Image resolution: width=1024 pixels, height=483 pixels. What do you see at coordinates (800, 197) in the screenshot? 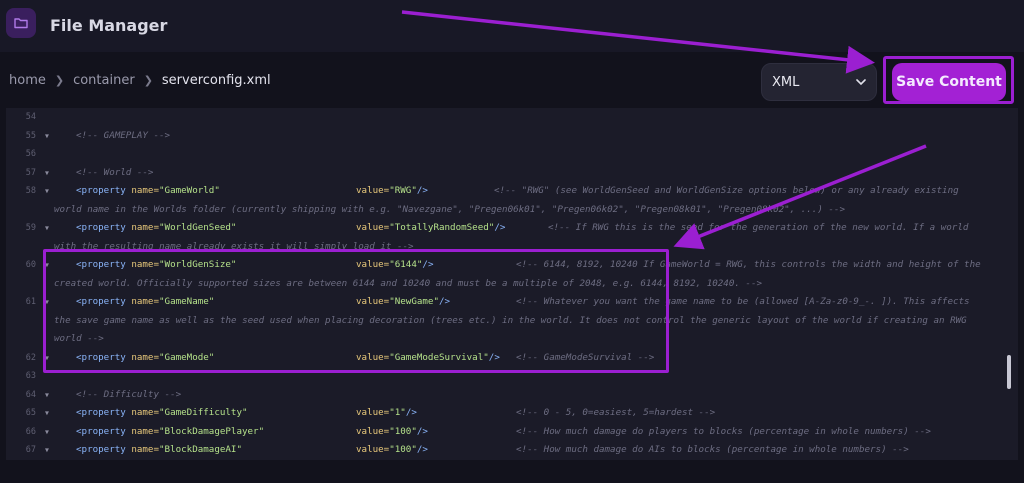
I see `arrow-to-box` at bounding box center [800, 197].